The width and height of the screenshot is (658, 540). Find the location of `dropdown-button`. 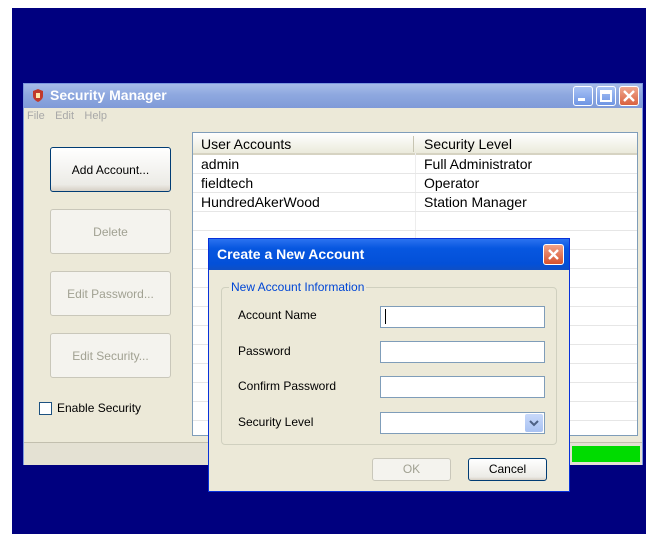

dropdown-button is located at coordinates (534, 423).